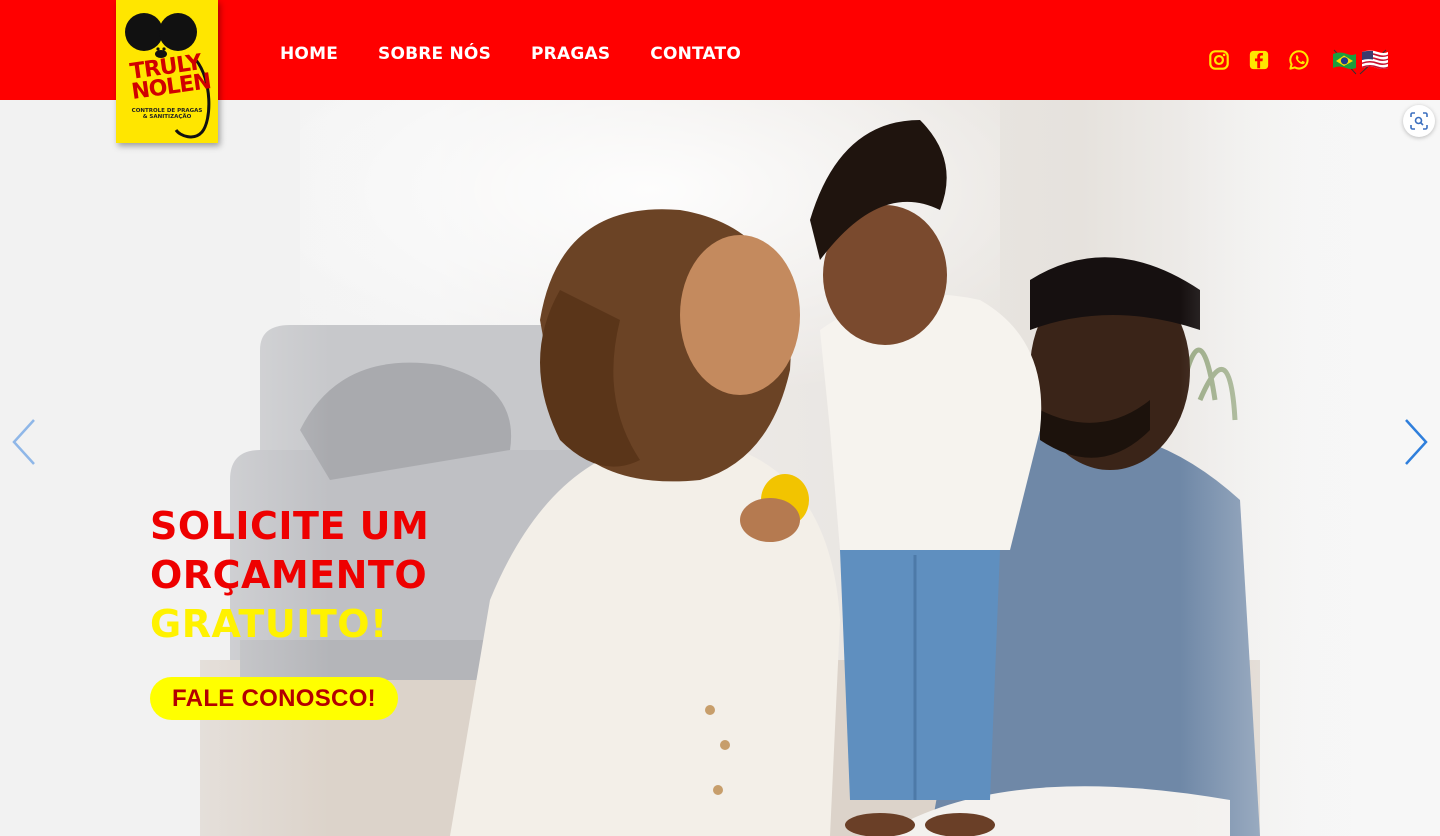  I want to click on image-search-icon, so click(1419, 121).